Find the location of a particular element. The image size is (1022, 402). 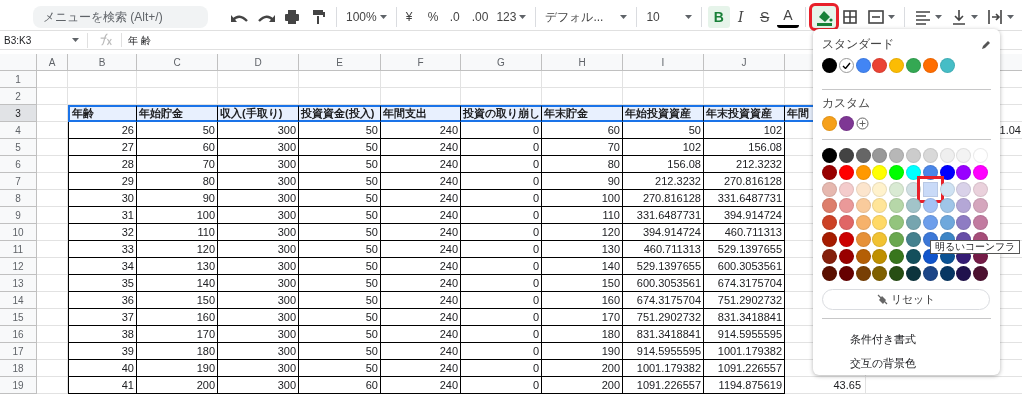

format-button: .0 is located at coordinates (456, 17).